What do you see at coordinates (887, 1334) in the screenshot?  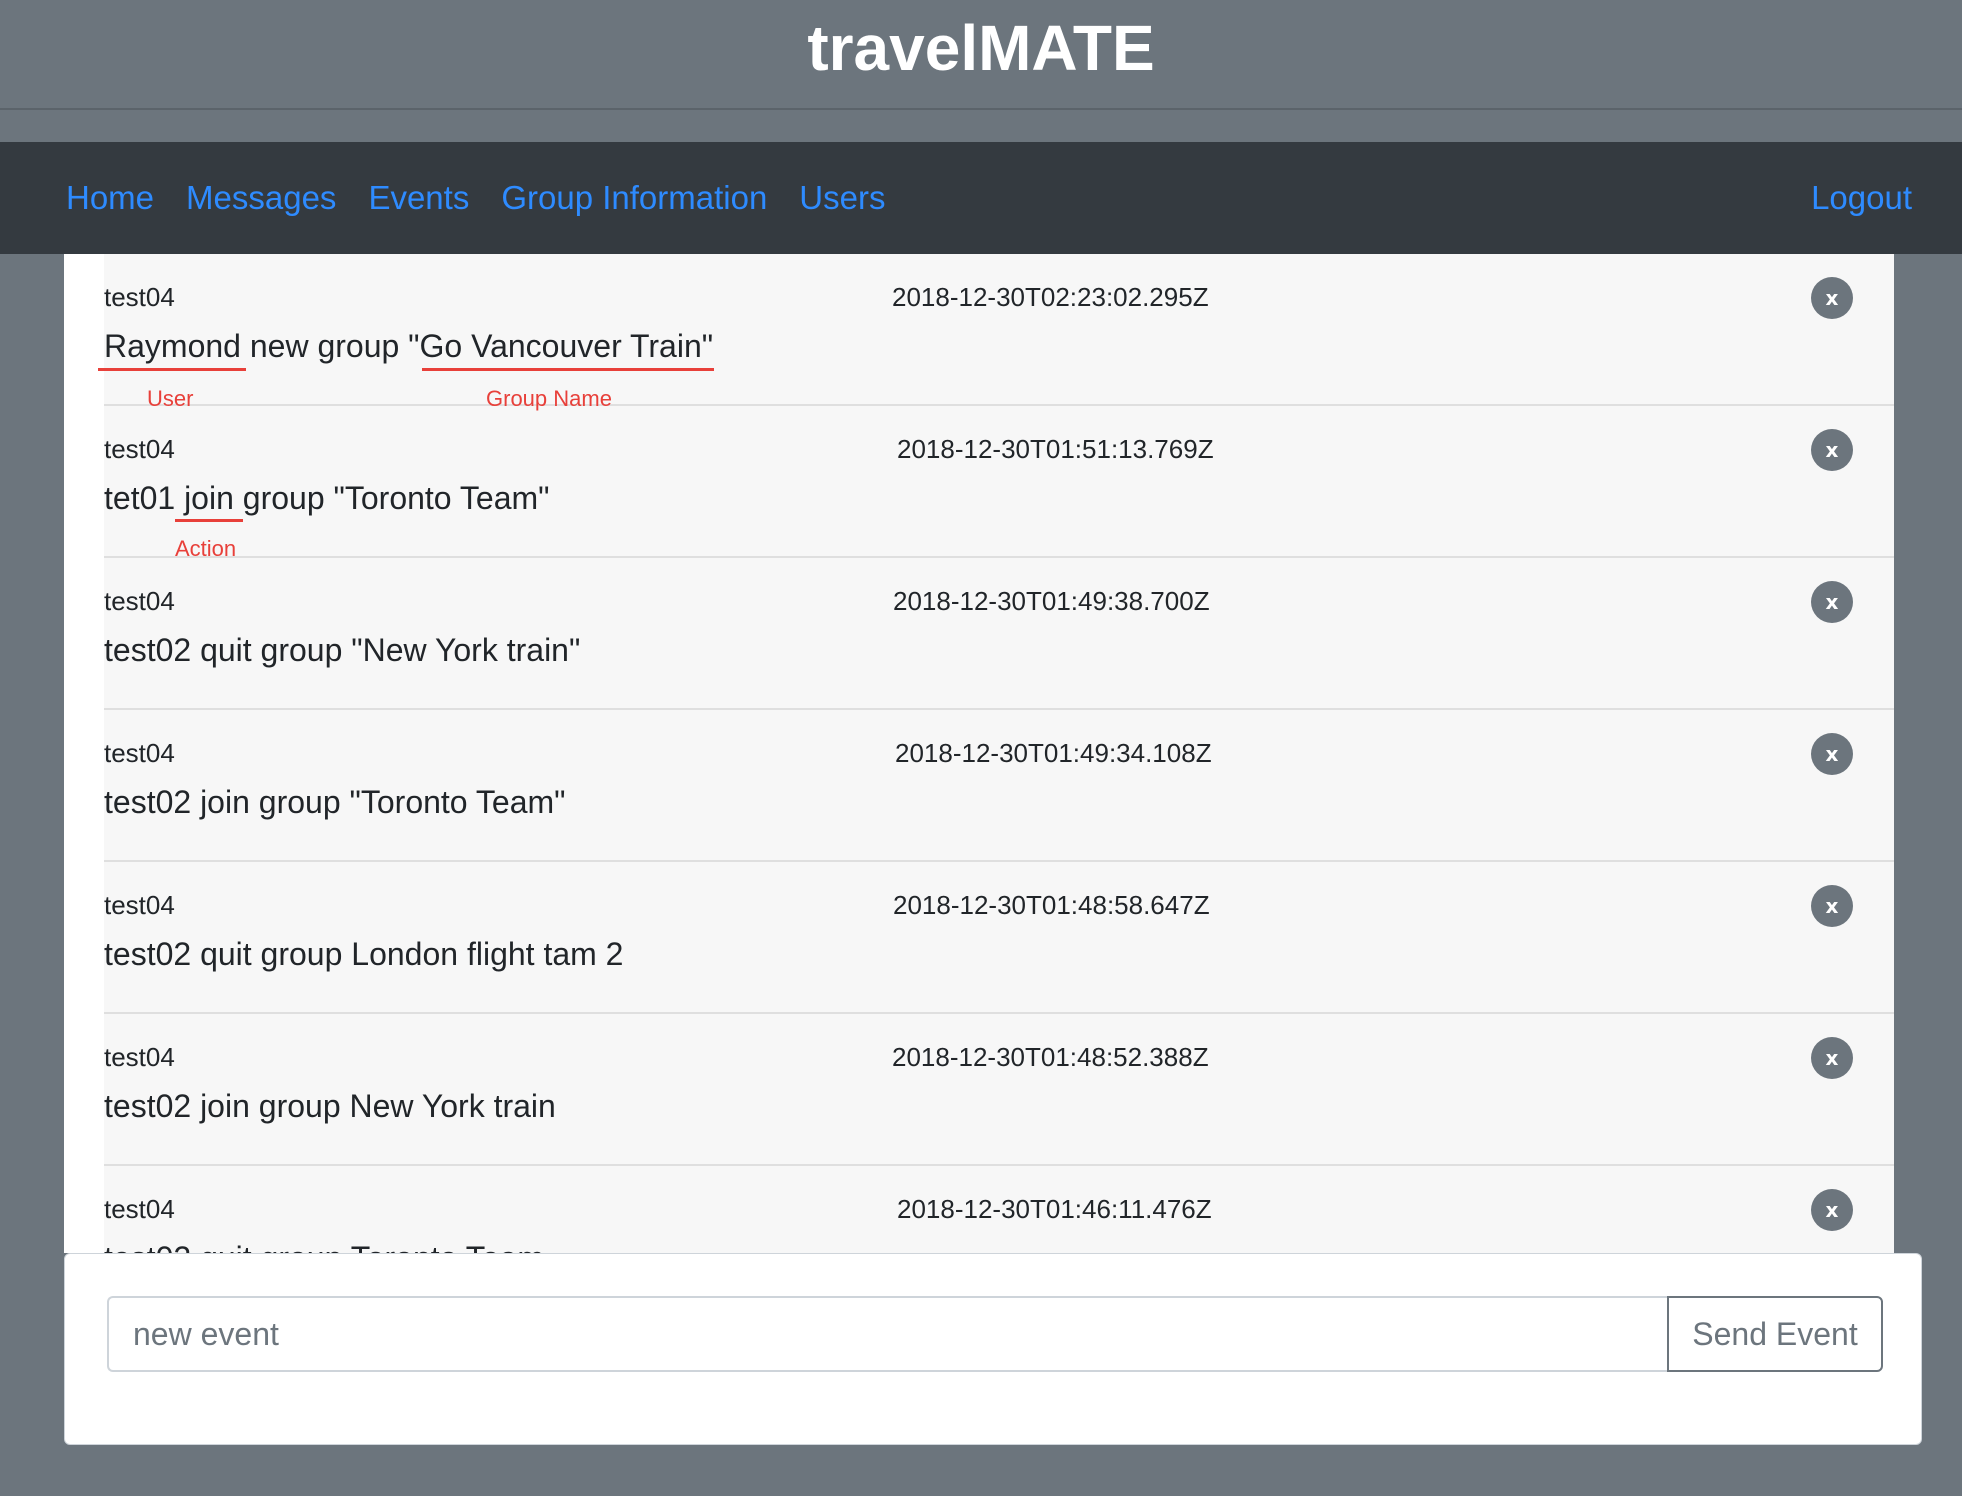 I see `new-event-input` at bounding box center [887, 1334].